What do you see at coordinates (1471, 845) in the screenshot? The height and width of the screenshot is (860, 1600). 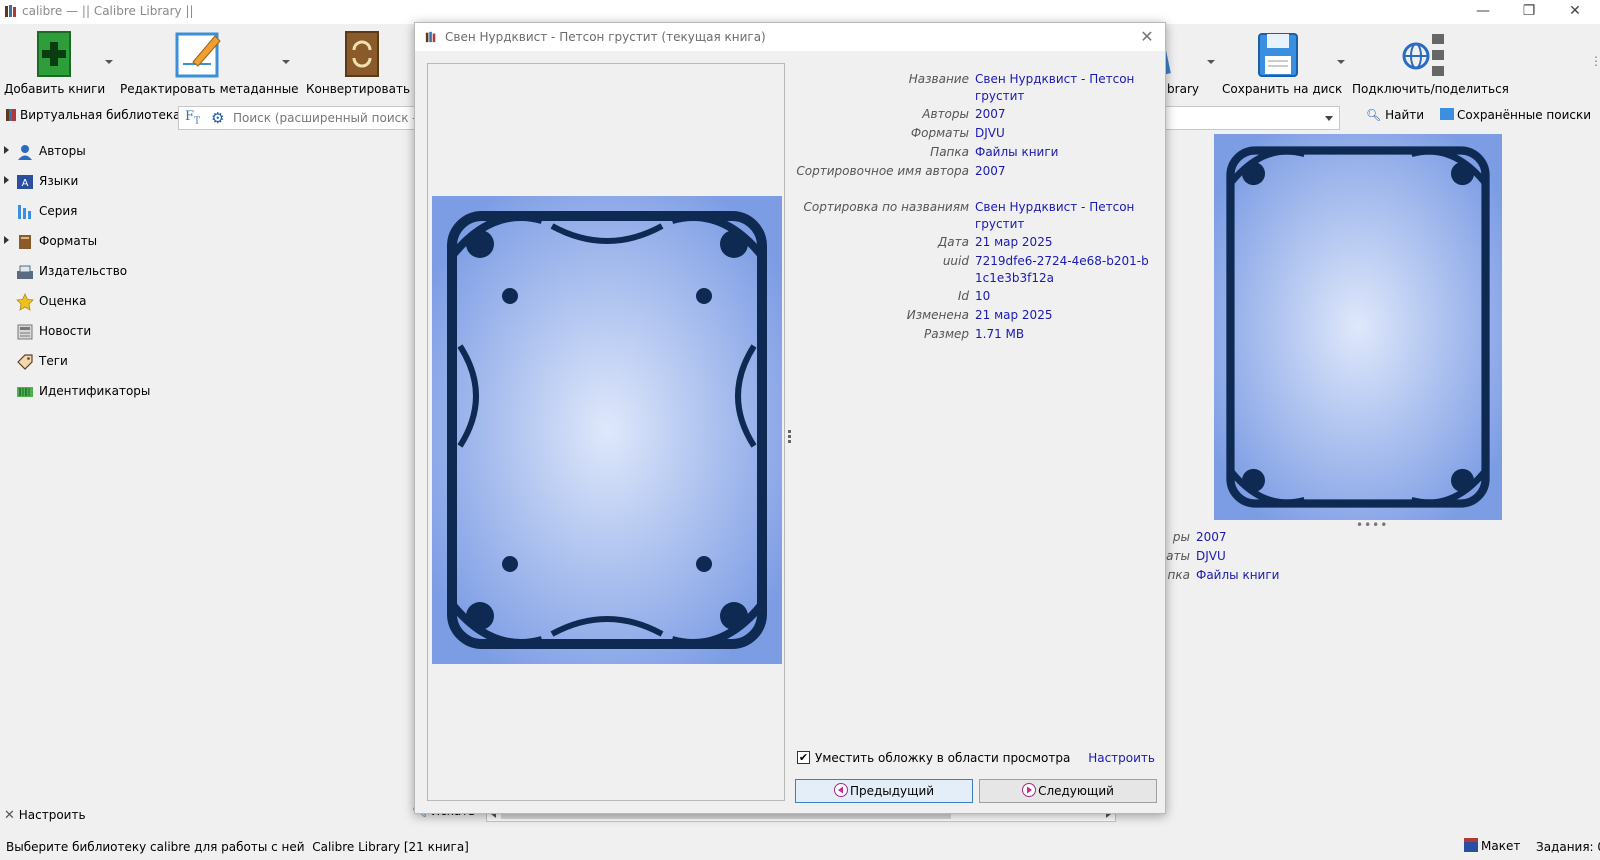 I see `layout-icon` at bounding box center [1471, 845].